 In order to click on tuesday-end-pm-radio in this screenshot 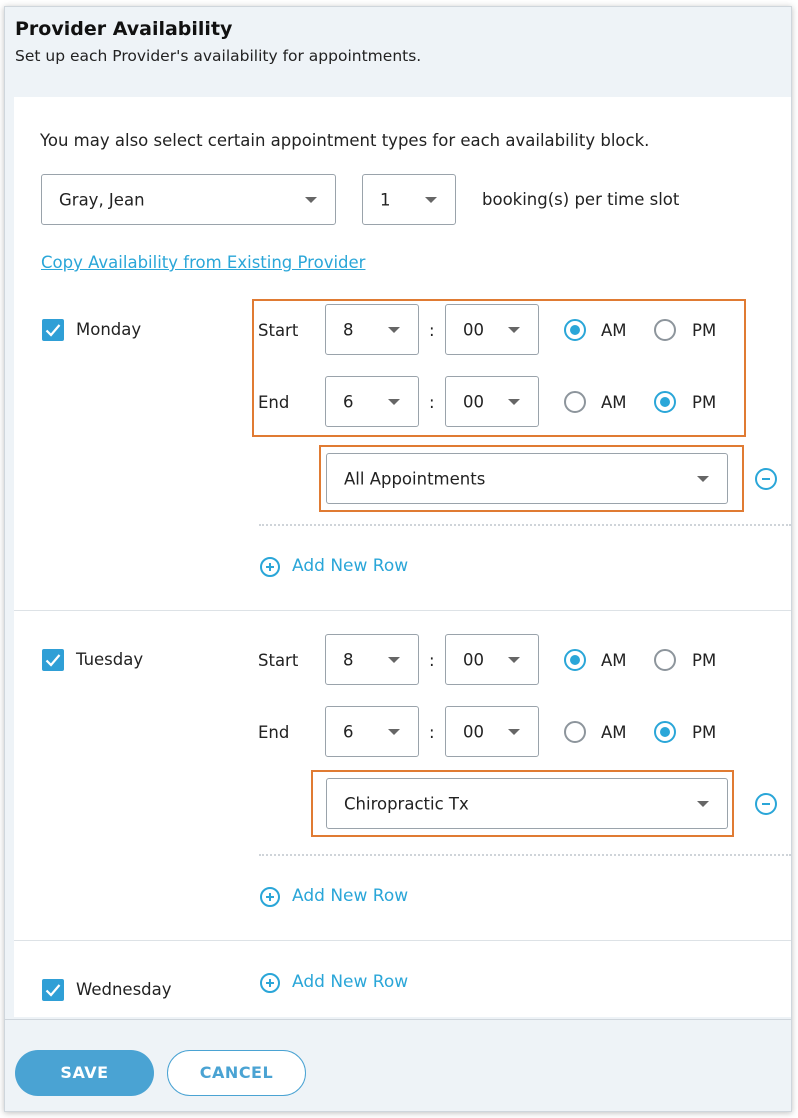, I will do `click(665, 732)`.